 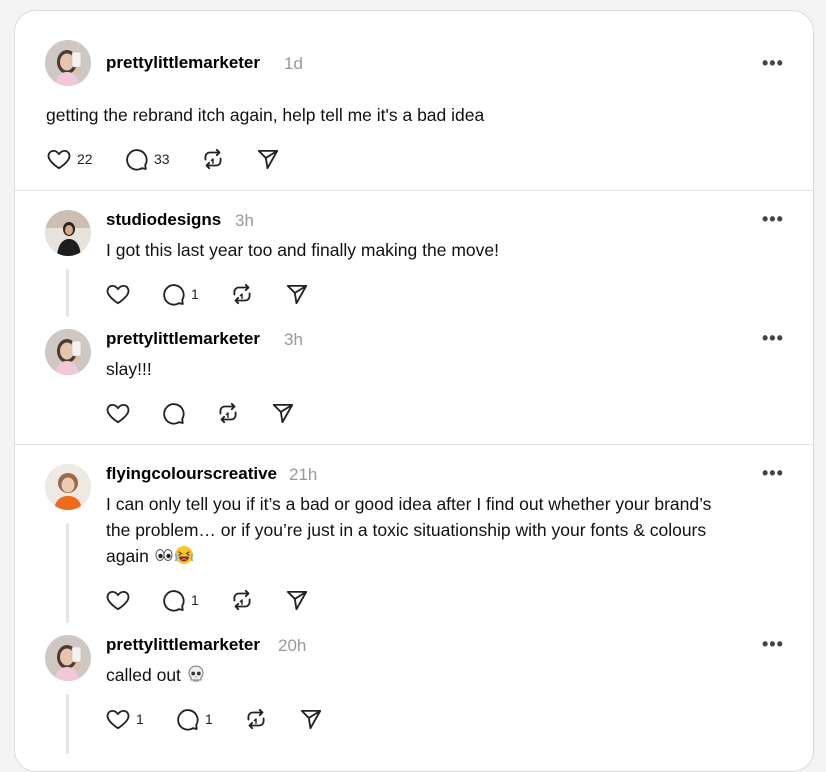 I want to click on eyes-emoji-icon, so click(x=164, y=555).